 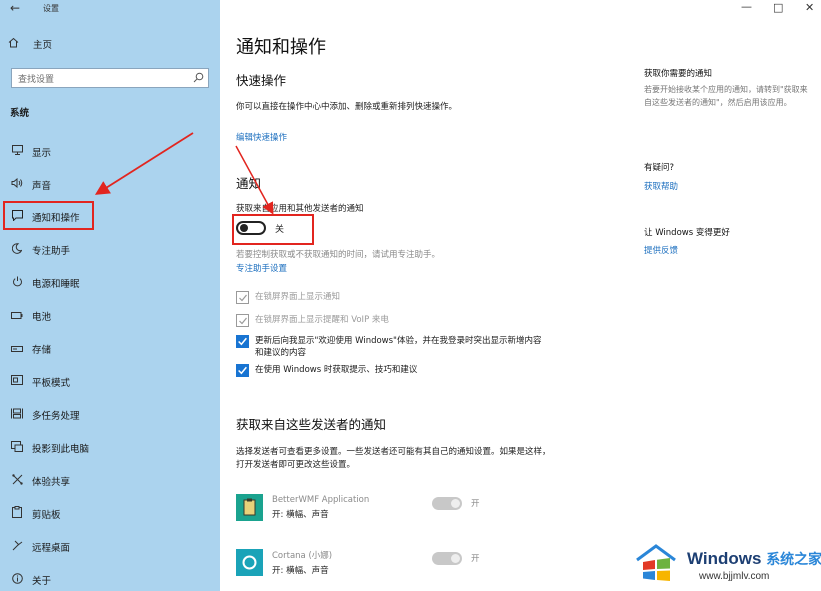 What do you see at coordinates (298, 297) in the screenshot?
I see `checkbox-label: 在锁屏界面上显示通知` at bounding box center [298, 297].